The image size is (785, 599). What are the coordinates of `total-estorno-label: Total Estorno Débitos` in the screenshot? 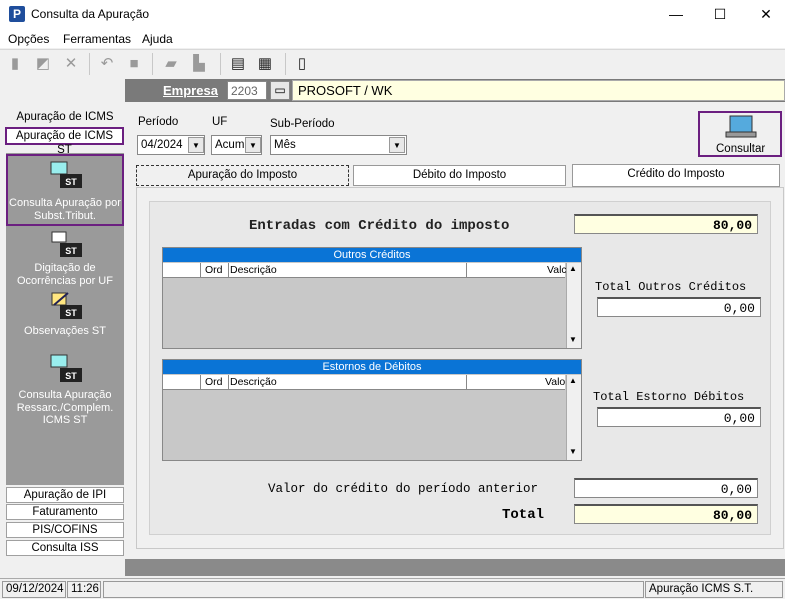 It's located at (669, 397).